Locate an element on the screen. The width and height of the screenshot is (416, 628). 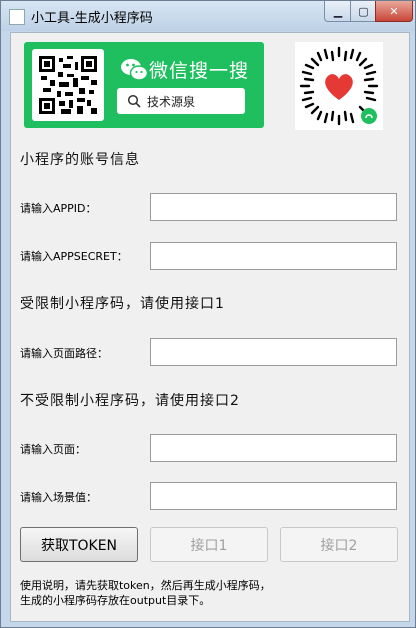
page-input is located at coordinates (273, 448).